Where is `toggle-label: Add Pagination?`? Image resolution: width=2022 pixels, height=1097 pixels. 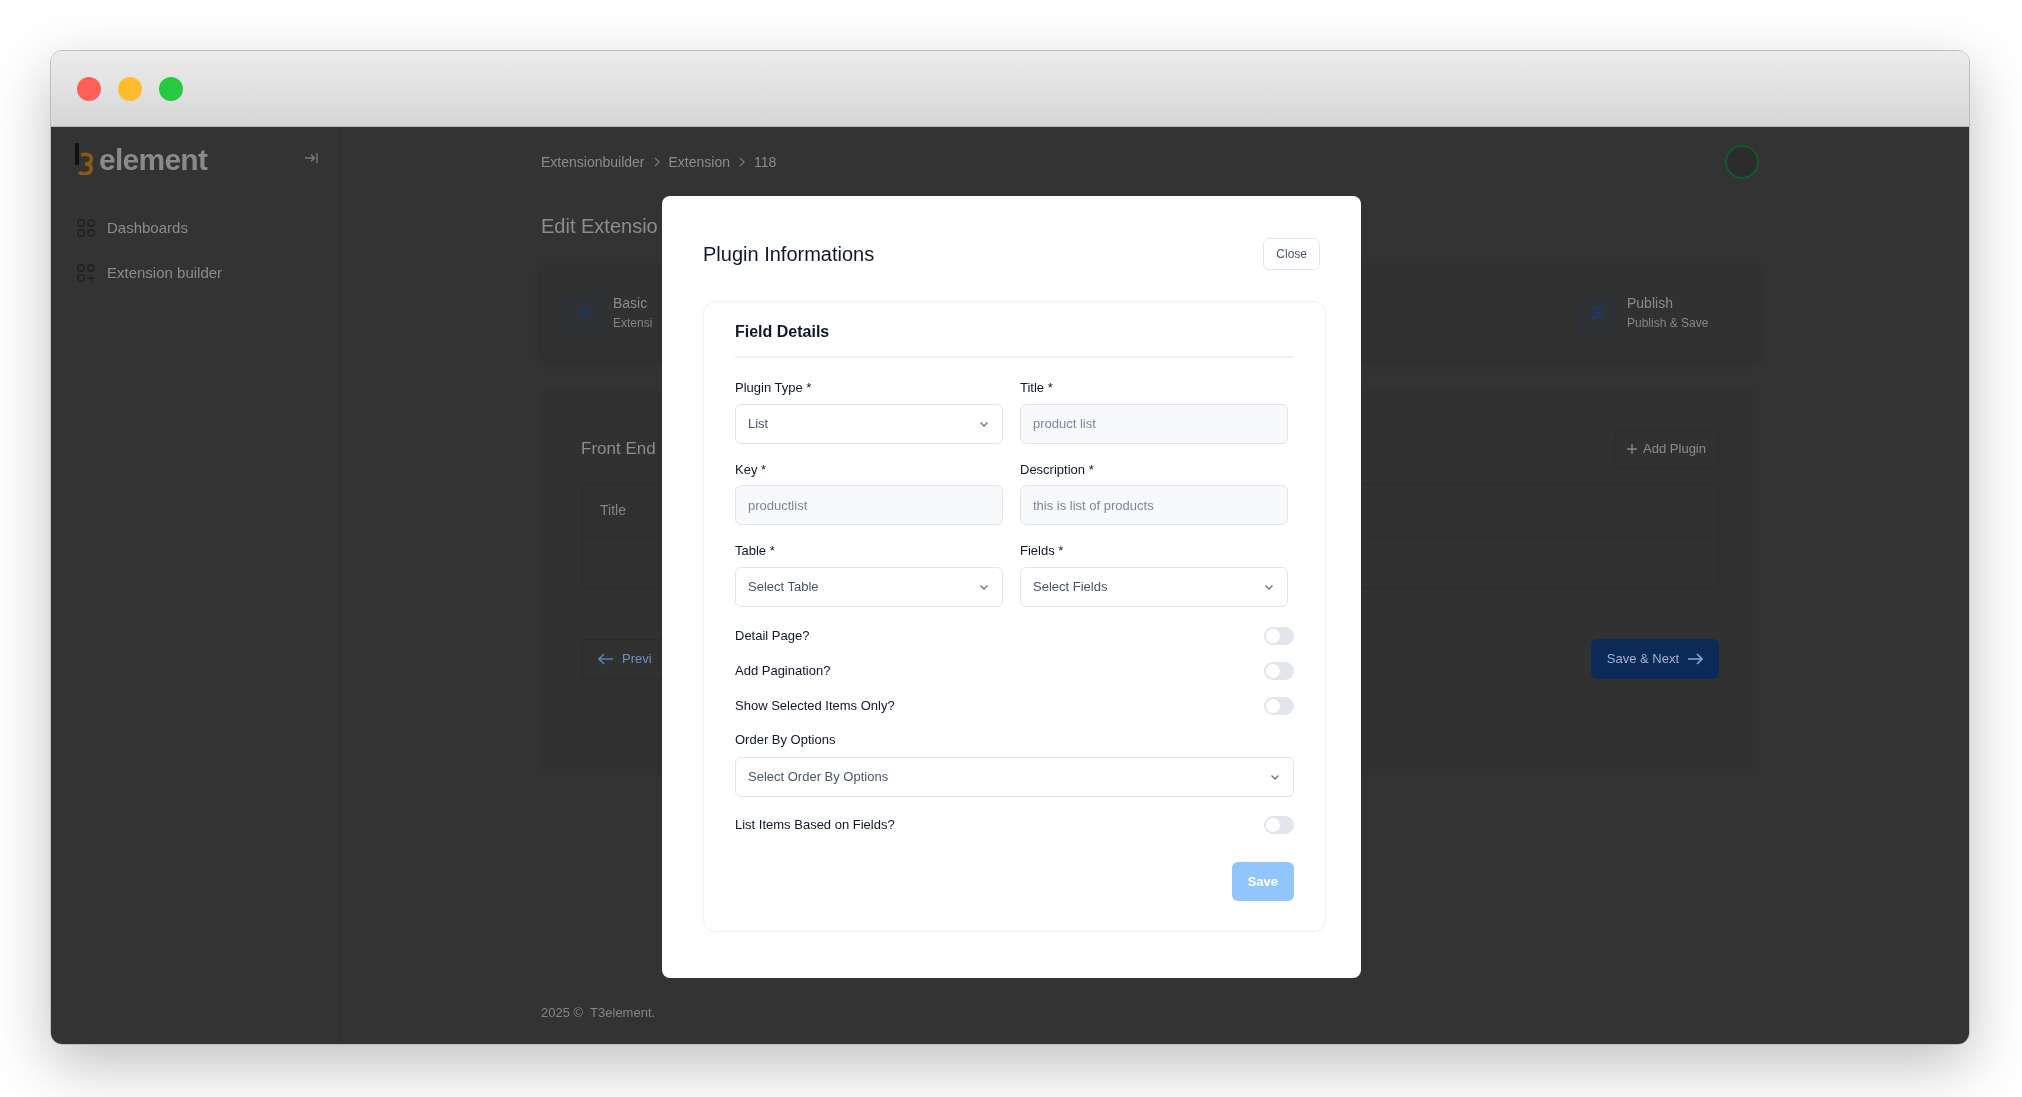 toggle-label: Add Pagination? is located at coordinates (783, 670).